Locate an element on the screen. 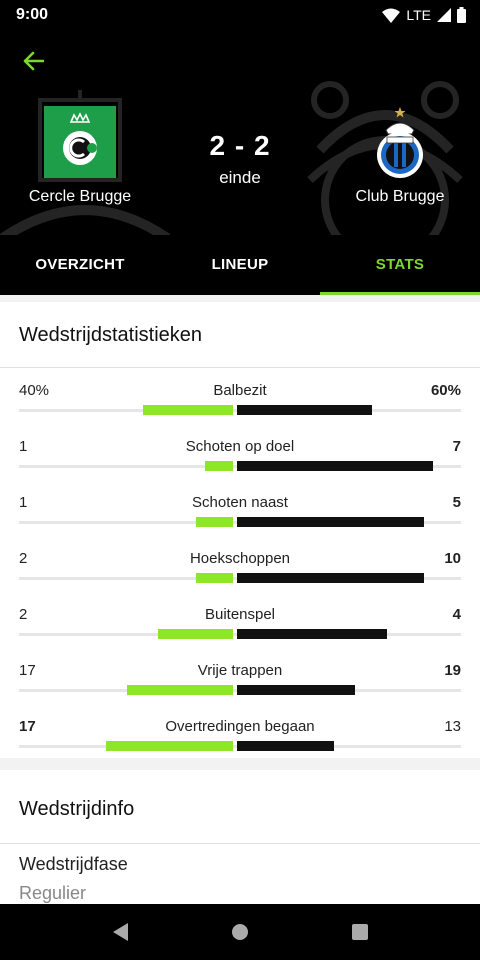 The image size is (480, 960). stat-row: 17 Vrije trappen 19 is located at coordinates (240, 690).